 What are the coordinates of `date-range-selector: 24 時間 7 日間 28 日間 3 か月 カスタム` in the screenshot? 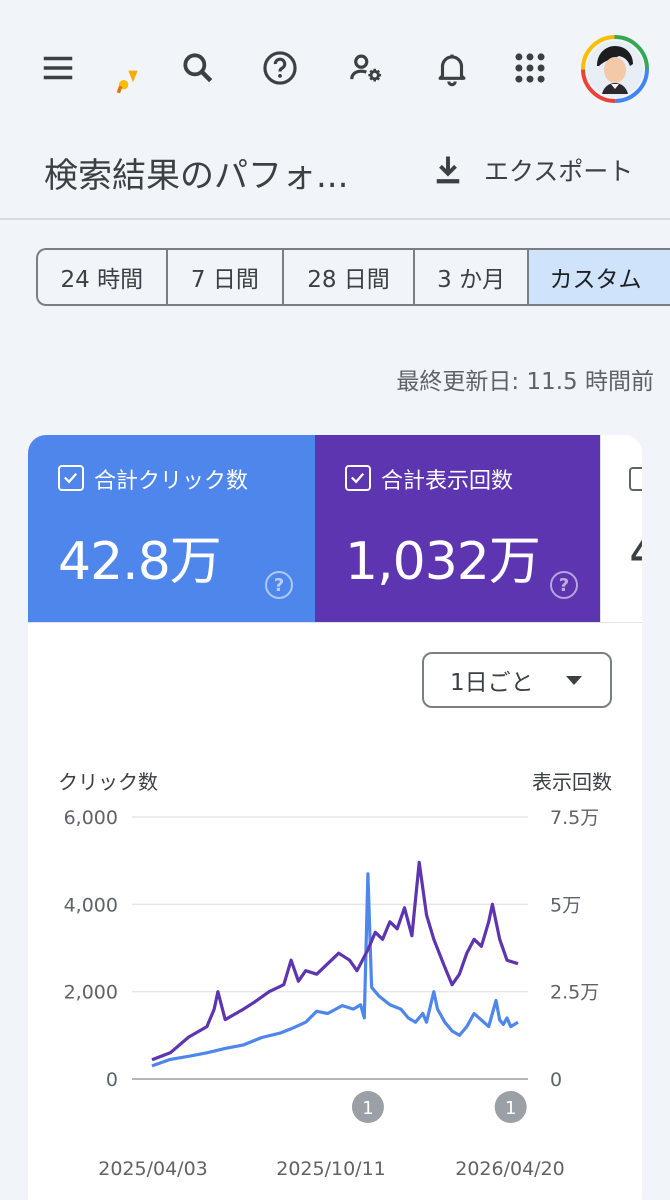 It's located at (353, 277).